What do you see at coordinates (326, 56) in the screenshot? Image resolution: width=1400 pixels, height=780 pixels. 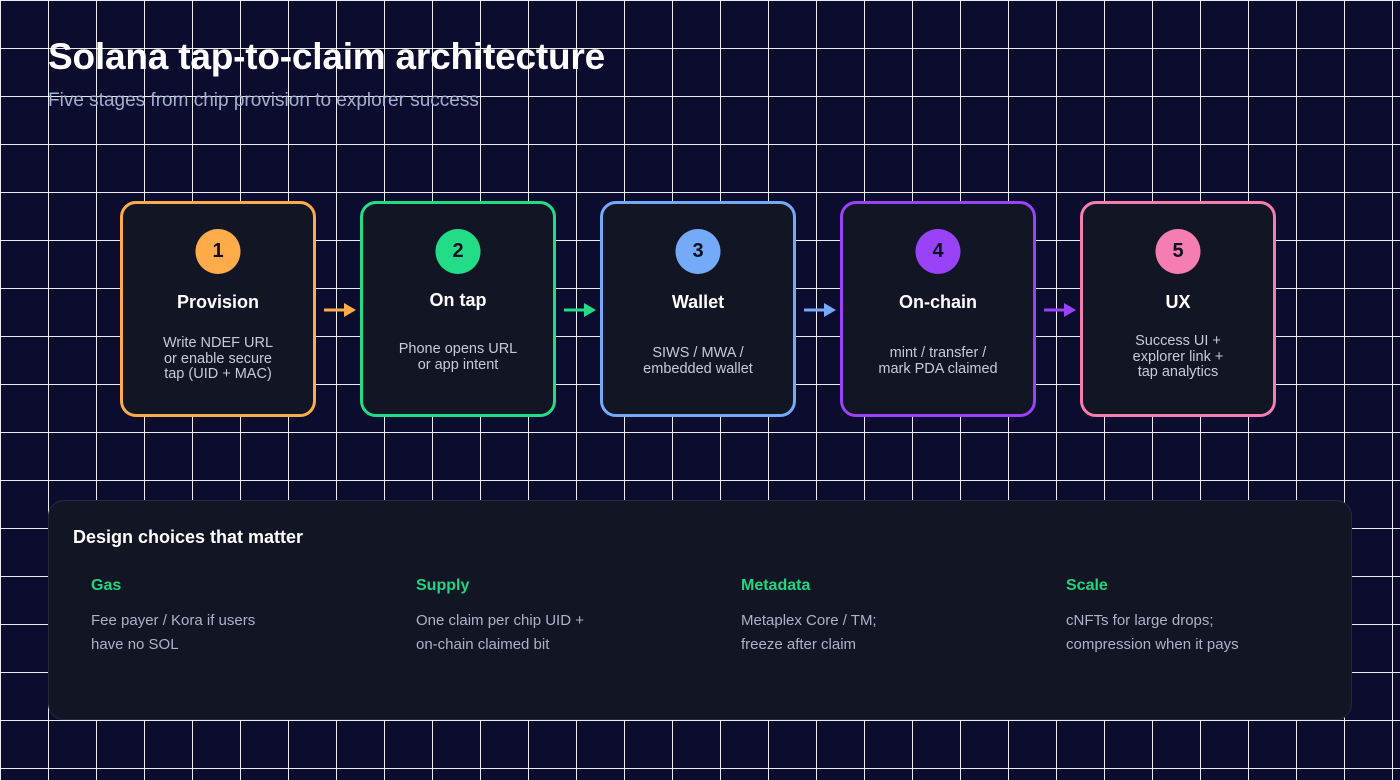 I see `page-title: Solana tap-to-claim architecture` at bounding box center [326, 56].